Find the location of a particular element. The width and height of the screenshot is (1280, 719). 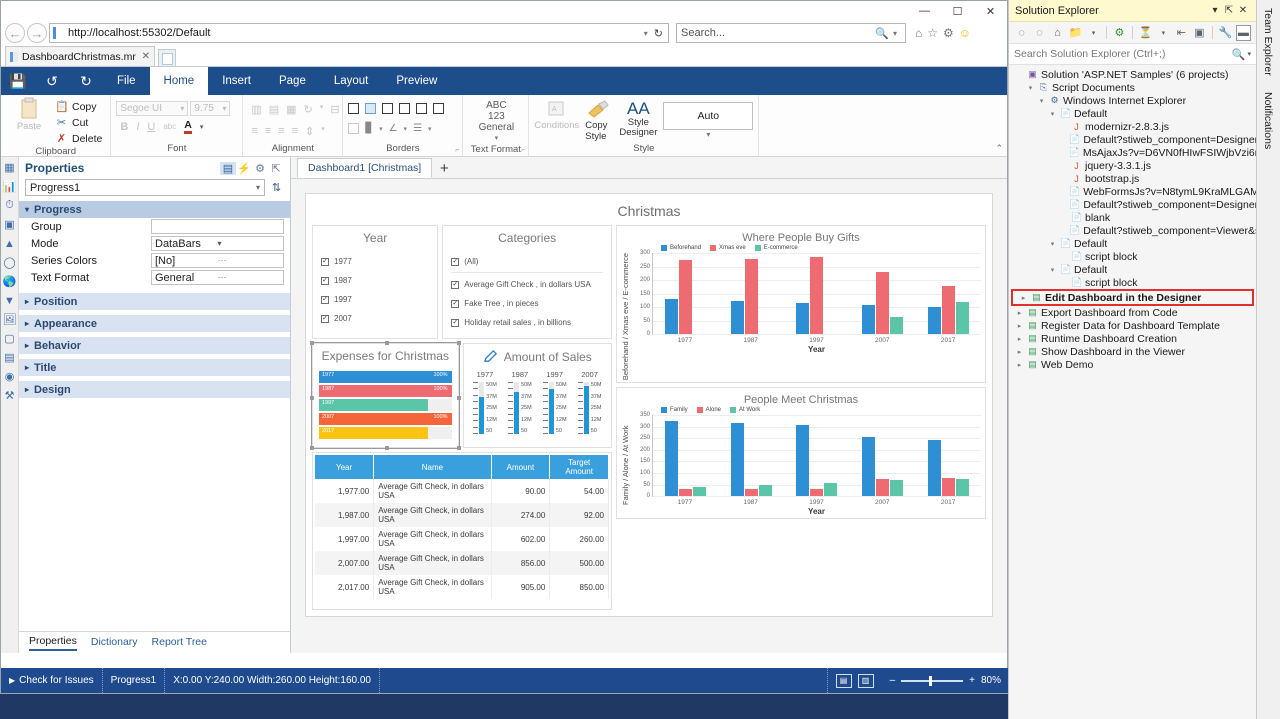

list-item: ✓ 1977 is located at coordinates (375, 261).